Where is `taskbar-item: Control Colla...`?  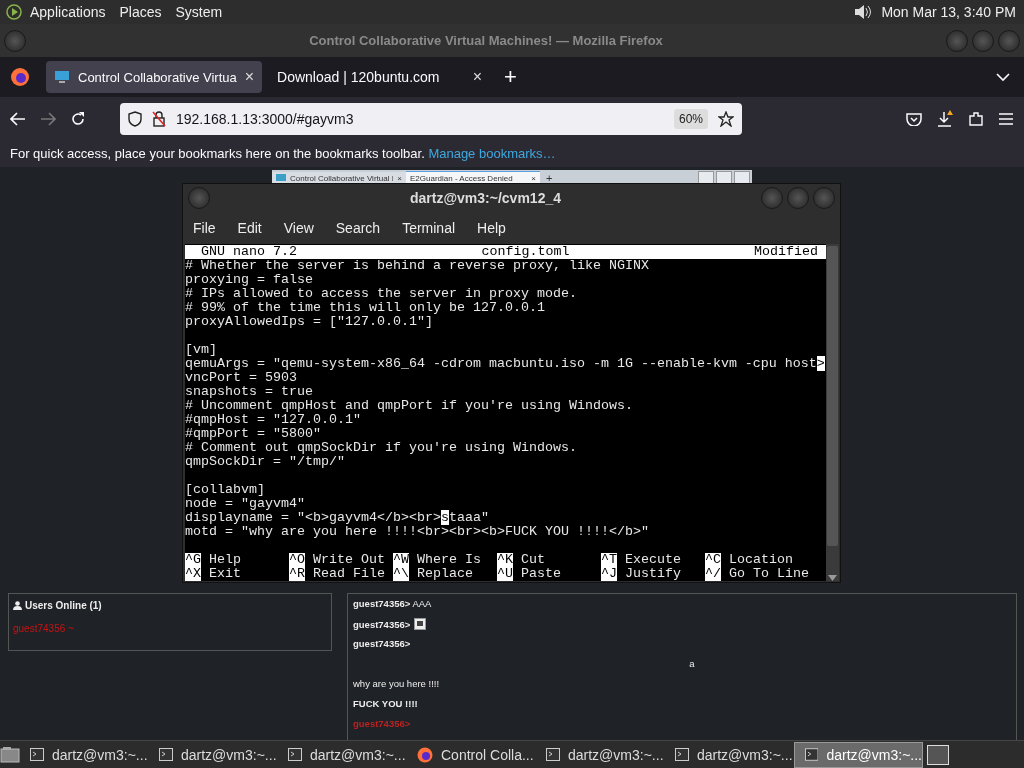 taskbar-item: Control Colla... is located at coordinates (471, 754).